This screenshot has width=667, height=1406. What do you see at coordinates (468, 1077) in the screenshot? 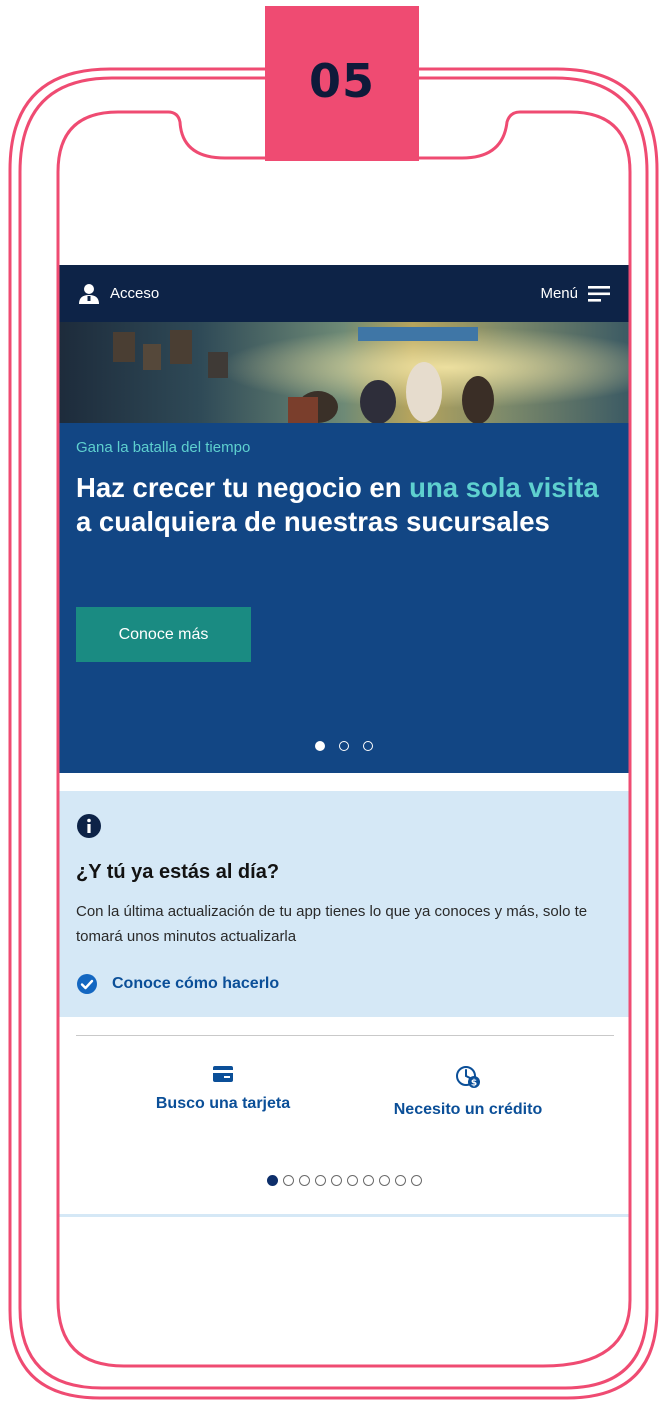
I see `credit-clock-icon: $` at bounding box center [468, 1077].